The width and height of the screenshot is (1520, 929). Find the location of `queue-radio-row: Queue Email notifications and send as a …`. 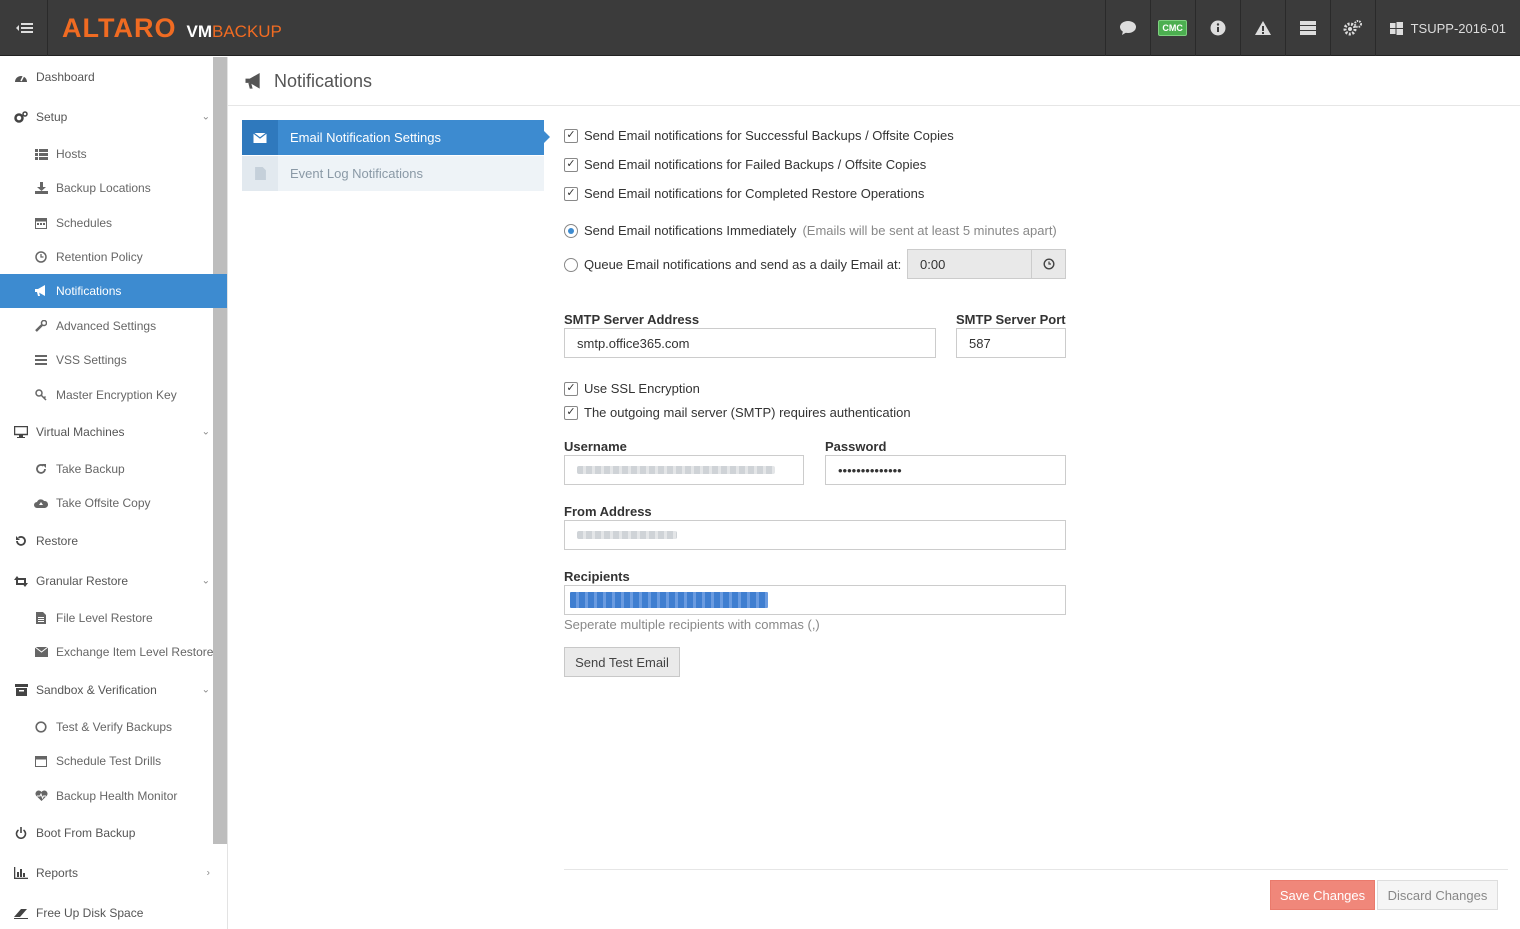

queue-radio-row: Queue Email notifications and send as a … is located at coordinates (732, 264).